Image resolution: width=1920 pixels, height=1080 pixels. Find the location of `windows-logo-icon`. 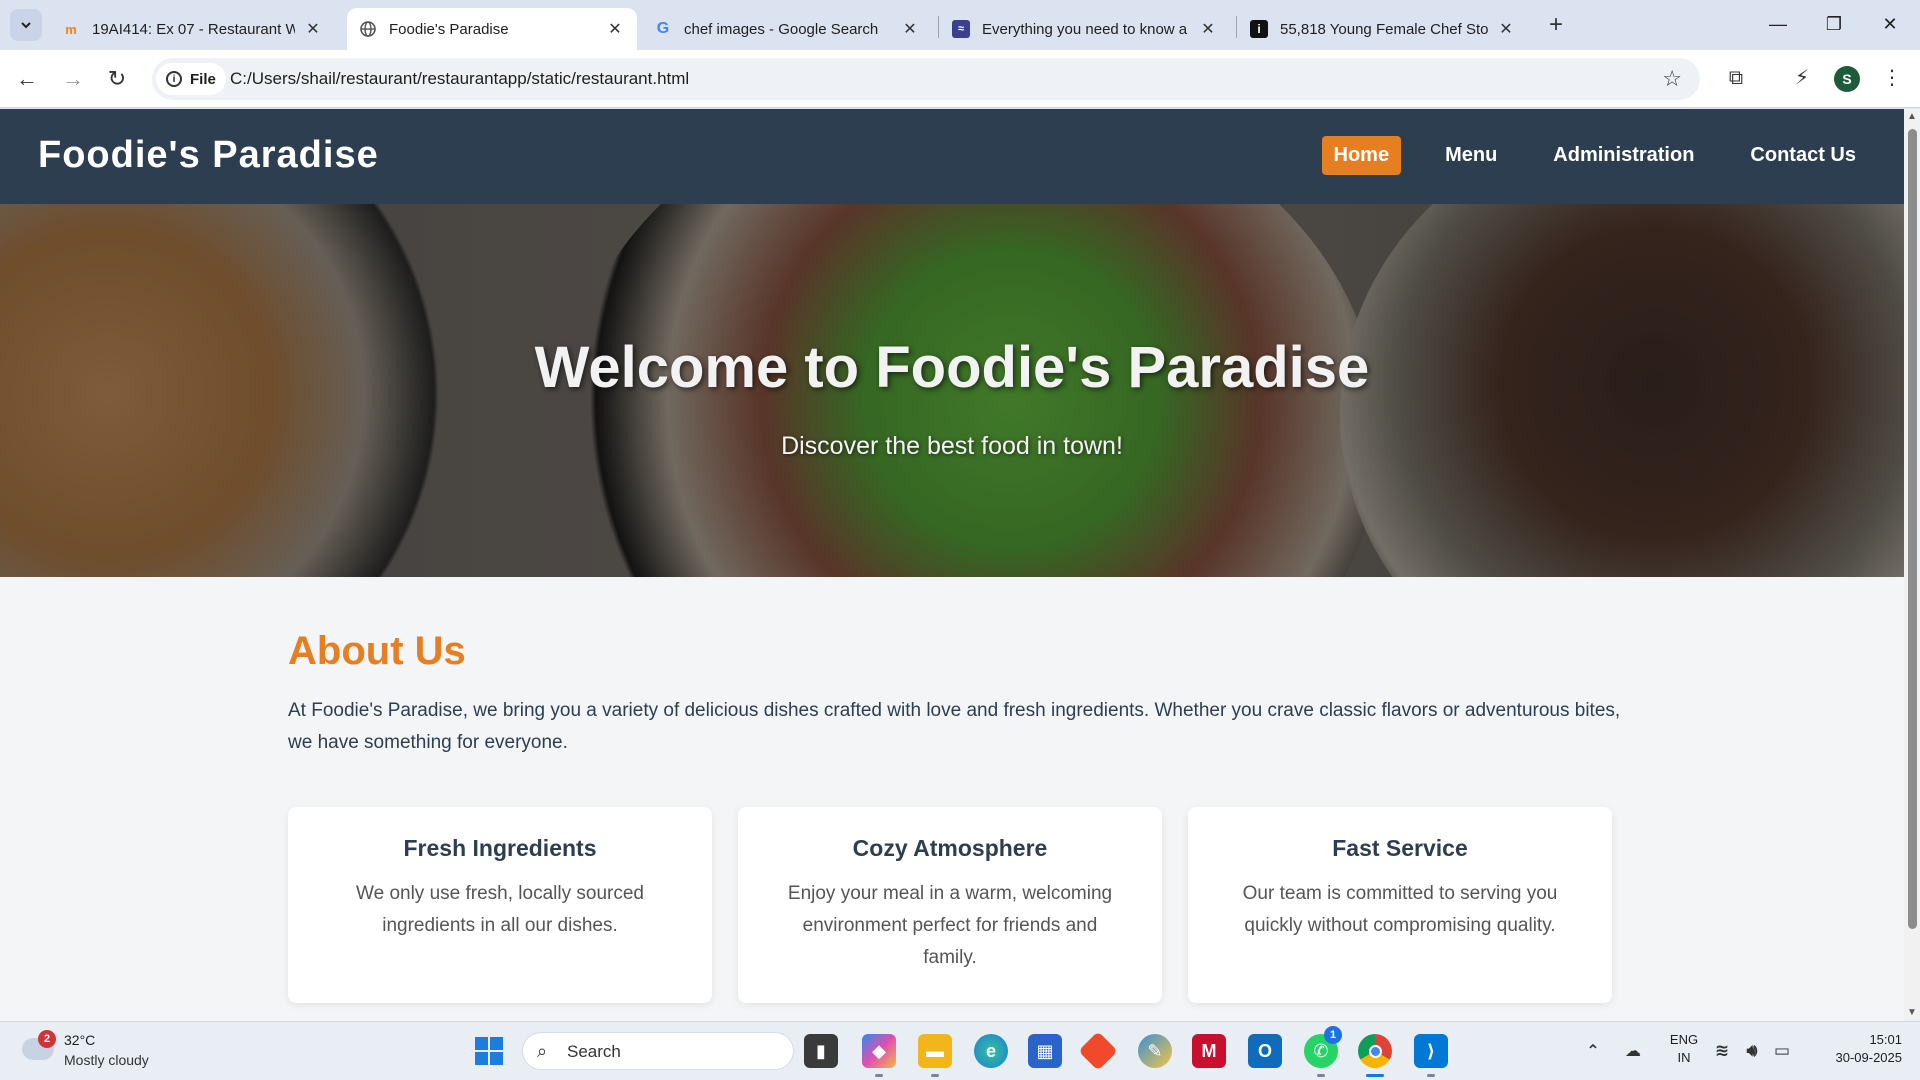

windows-logo-icon is located at coordinates (489, 1051).